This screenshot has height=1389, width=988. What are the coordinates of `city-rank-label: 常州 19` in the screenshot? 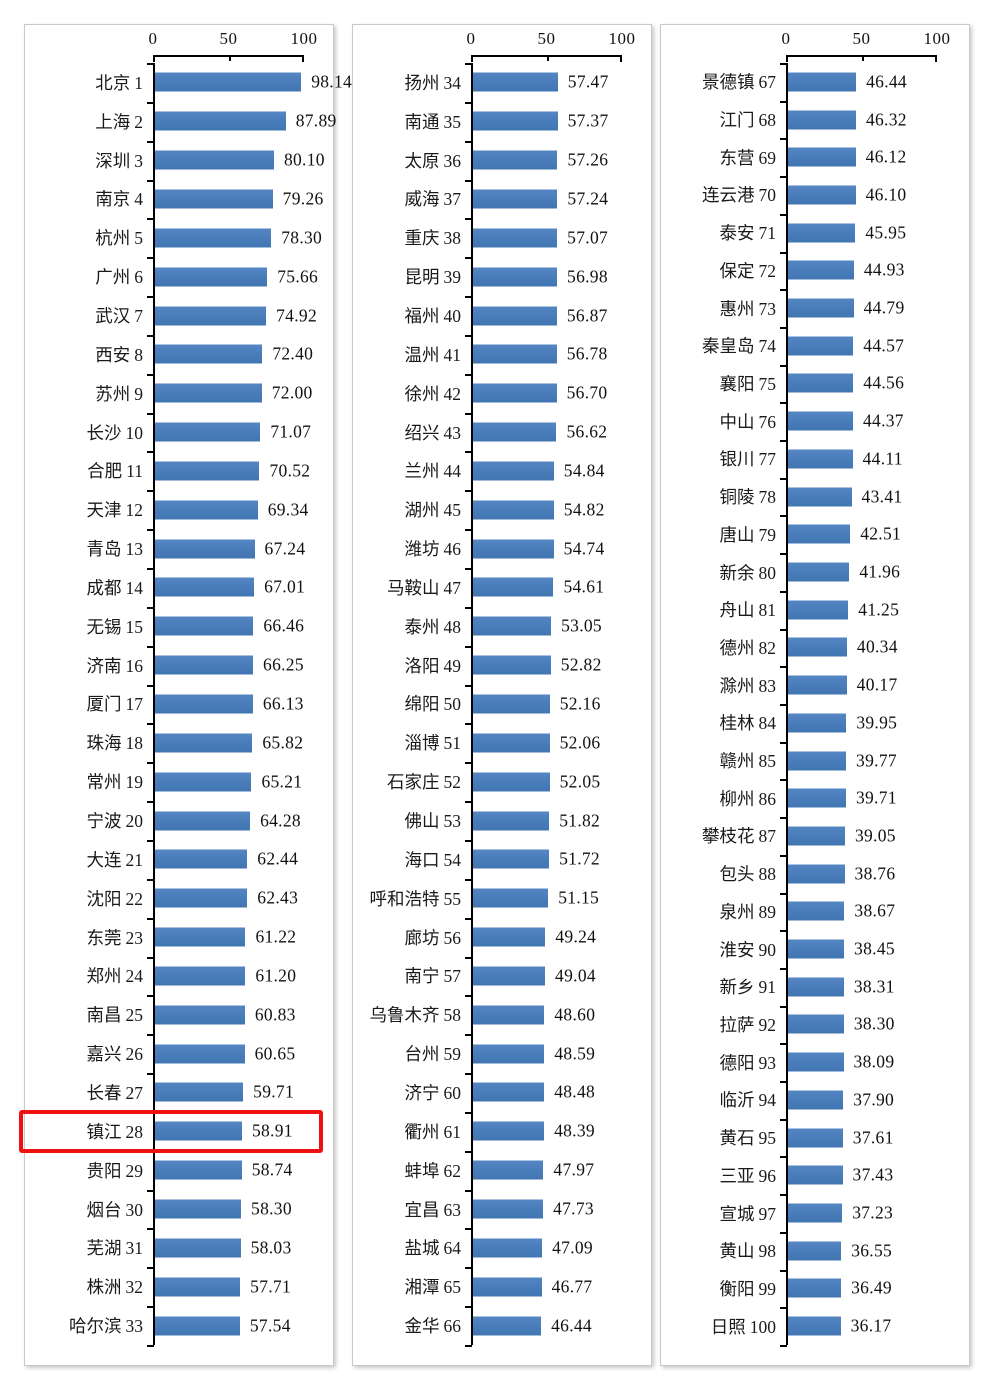 It's located at (88, 781).